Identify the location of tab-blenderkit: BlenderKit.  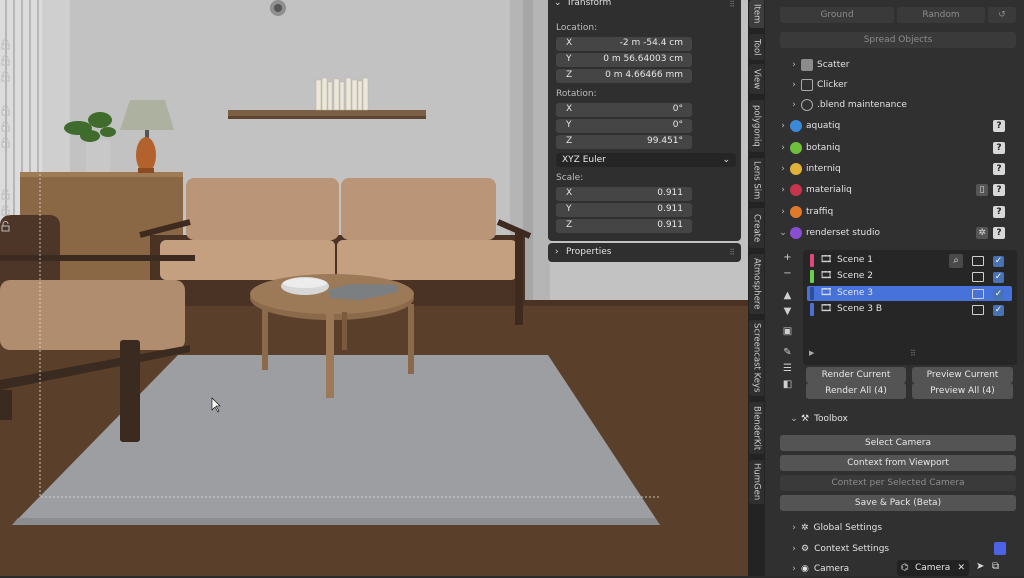
(756, 428).